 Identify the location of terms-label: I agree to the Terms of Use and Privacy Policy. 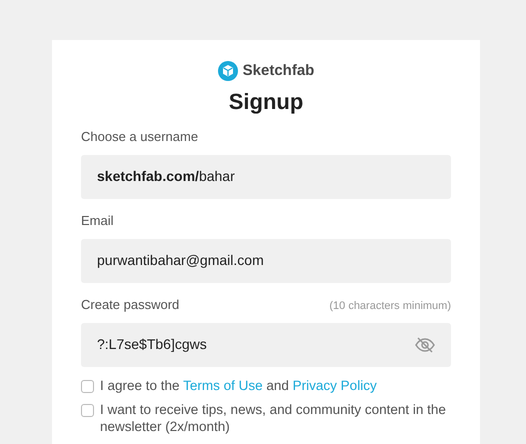
(238, 385).